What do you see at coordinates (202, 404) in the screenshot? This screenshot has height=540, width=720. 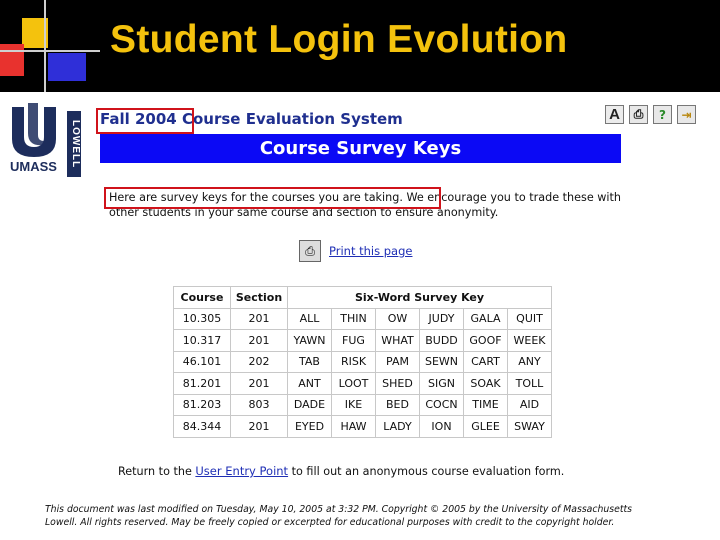 I see `course-cell: 81.203` at bounding box center [202, 404].